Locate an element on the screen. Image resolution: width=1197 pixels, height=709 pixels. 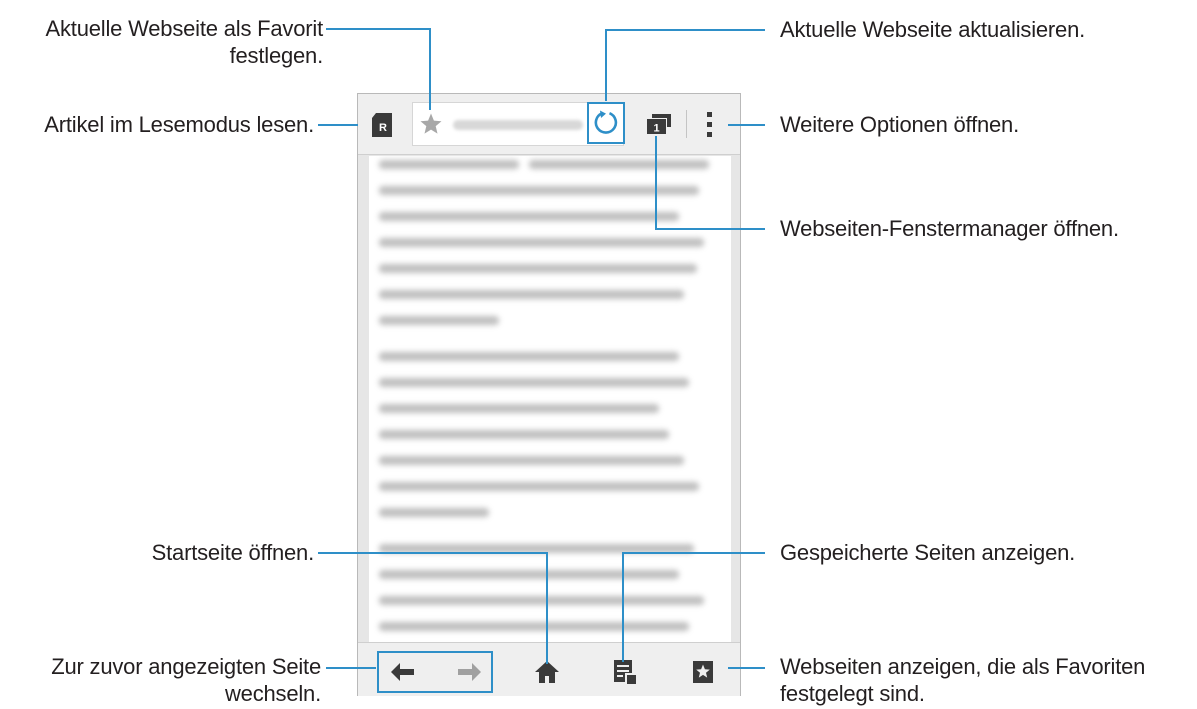
browser-bottom-bar is located at coordinates (549, 669).